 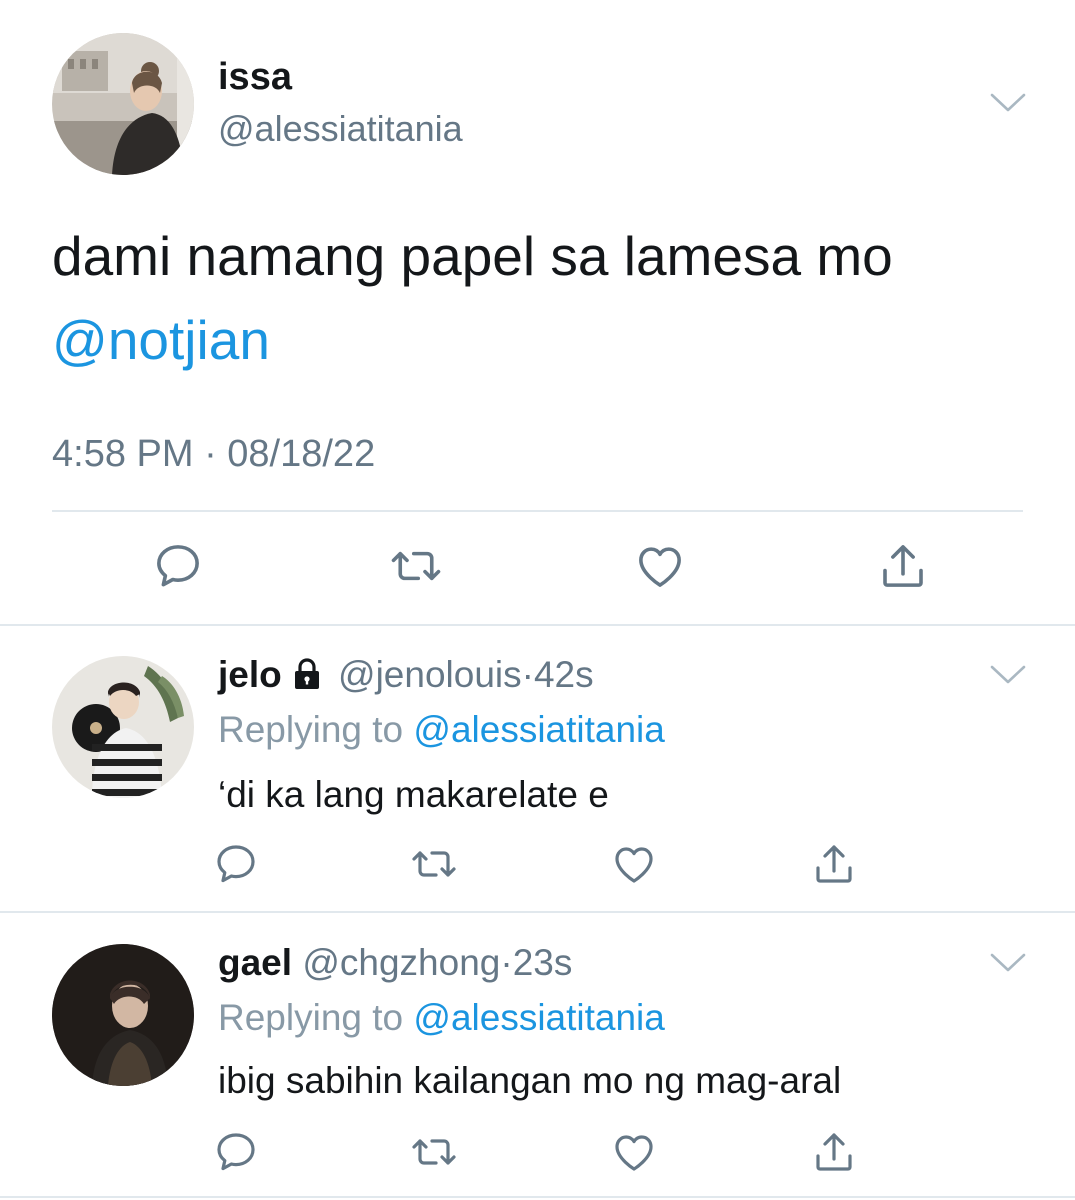 What do you see at coordinates (255, 962) in the screenshot?
I see `reply-author-name: gael` at bounding box center [255, 962].